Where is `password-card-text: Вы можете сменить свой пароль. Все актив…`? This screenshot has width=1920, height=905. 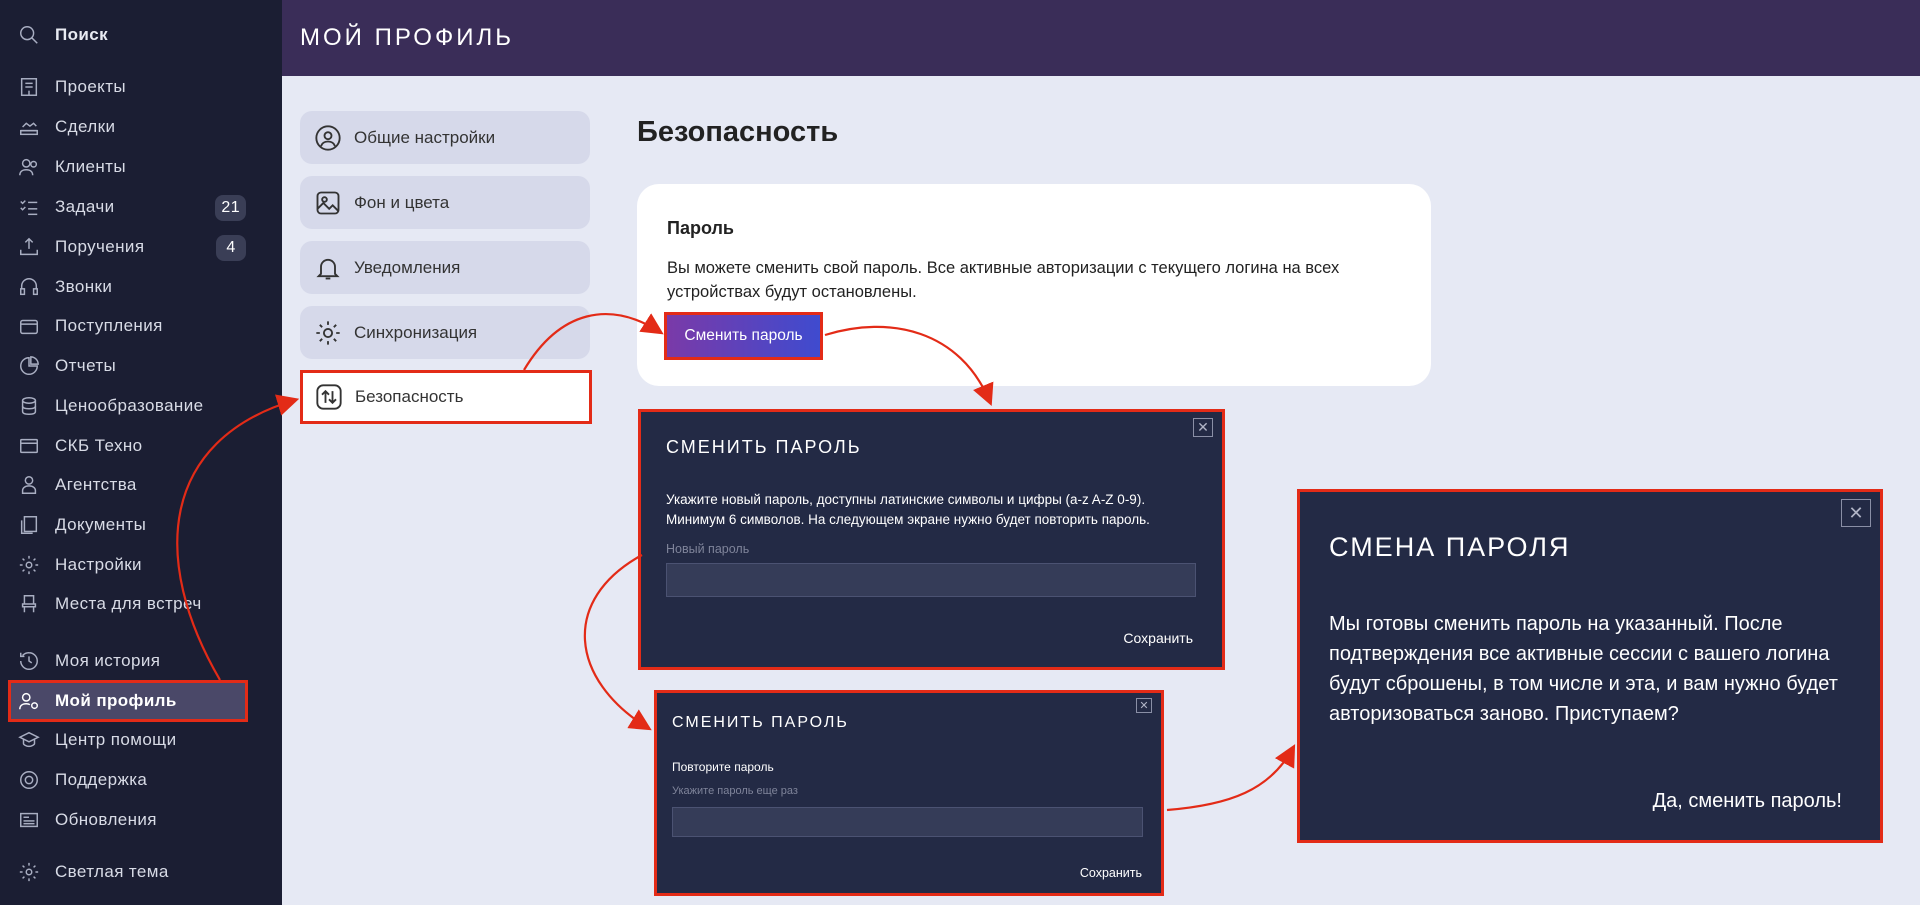
password-card-text: Вы можете сменить свой пароль. Все актив… is located at coordinates (1003, 280).